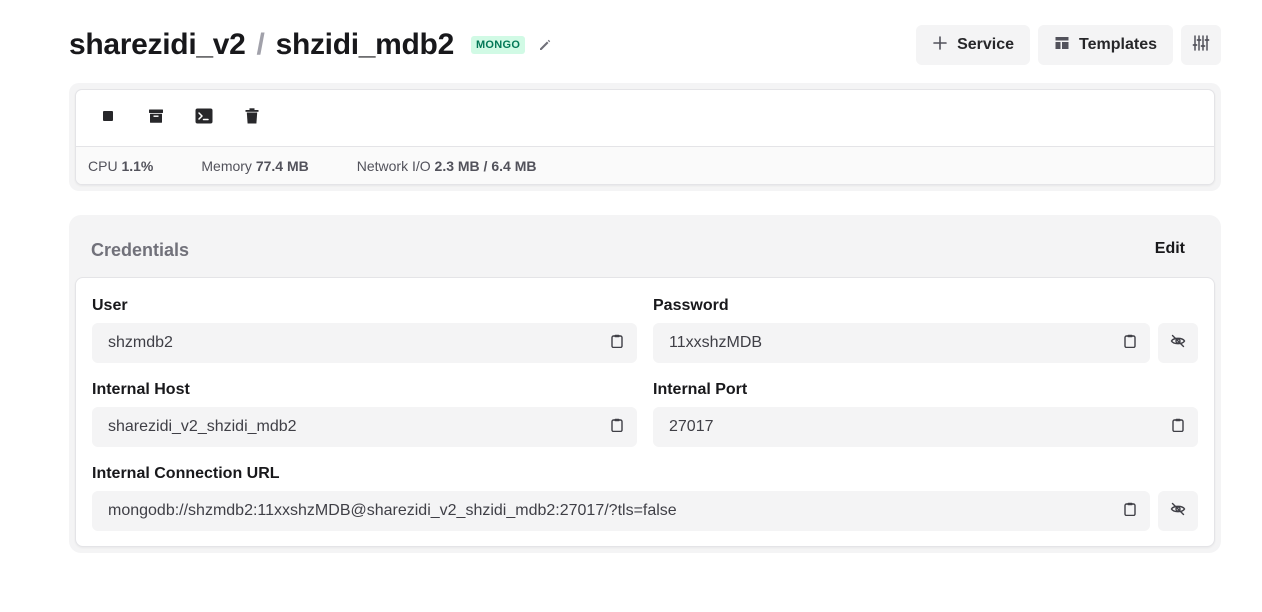 The height and width of the screenshot is (612, 1262). I want to click on copy-url-button, so click(1130, 511).